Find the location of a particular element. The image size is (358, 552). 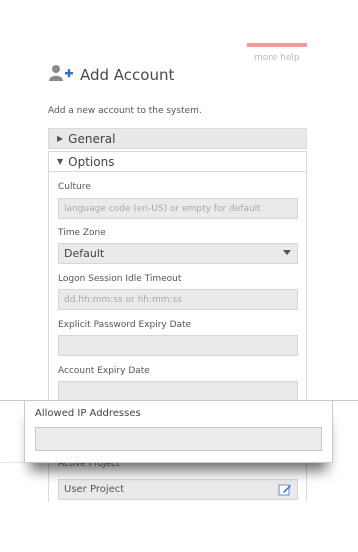

edit-icon is located at coordinates (285, 491).